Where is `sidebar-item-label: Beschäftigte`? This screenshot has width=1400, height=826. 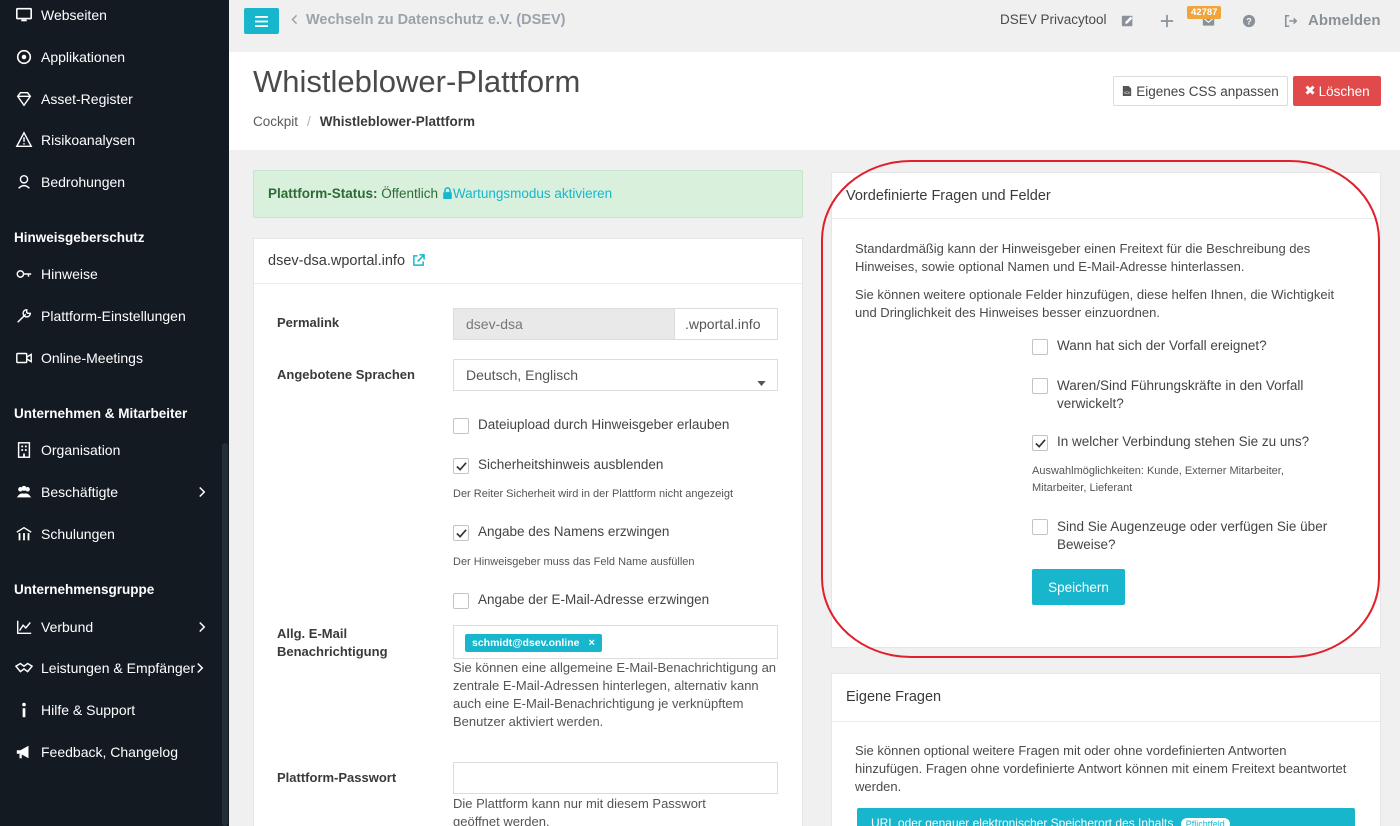
sidebar-item-label: Beschäftigte is located at coordinates (80, 492).